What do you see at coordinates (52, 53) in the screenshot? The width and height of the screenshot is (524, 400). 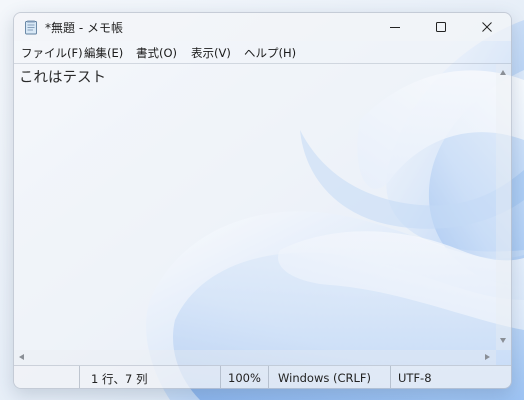 I see `menu-file: ファイル(F)` at bounding box center [52, 53].